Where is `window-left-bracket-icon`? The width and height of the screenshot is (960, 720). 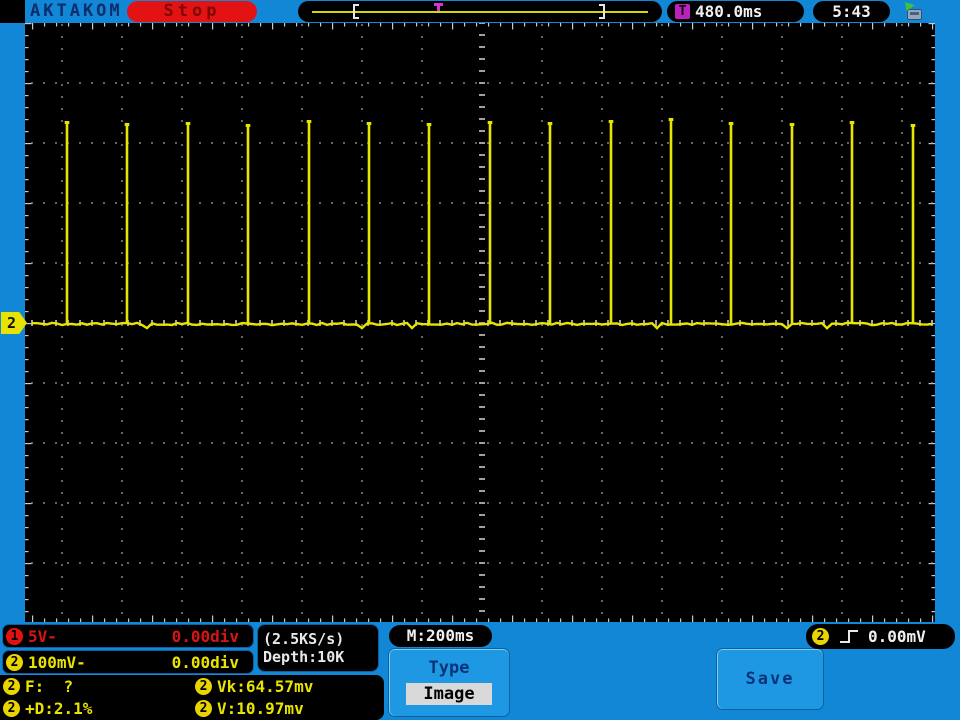
window-left-bracket-icon is located at coordinates (356, 11).